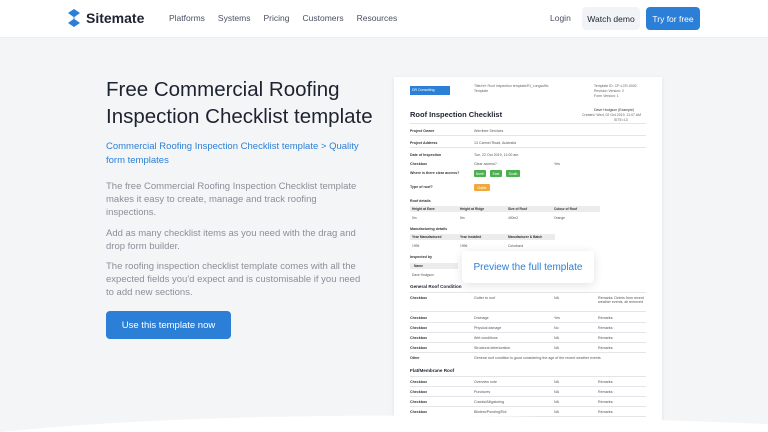  I want to click on nav-link-resources: Resources, so click(377, 18).